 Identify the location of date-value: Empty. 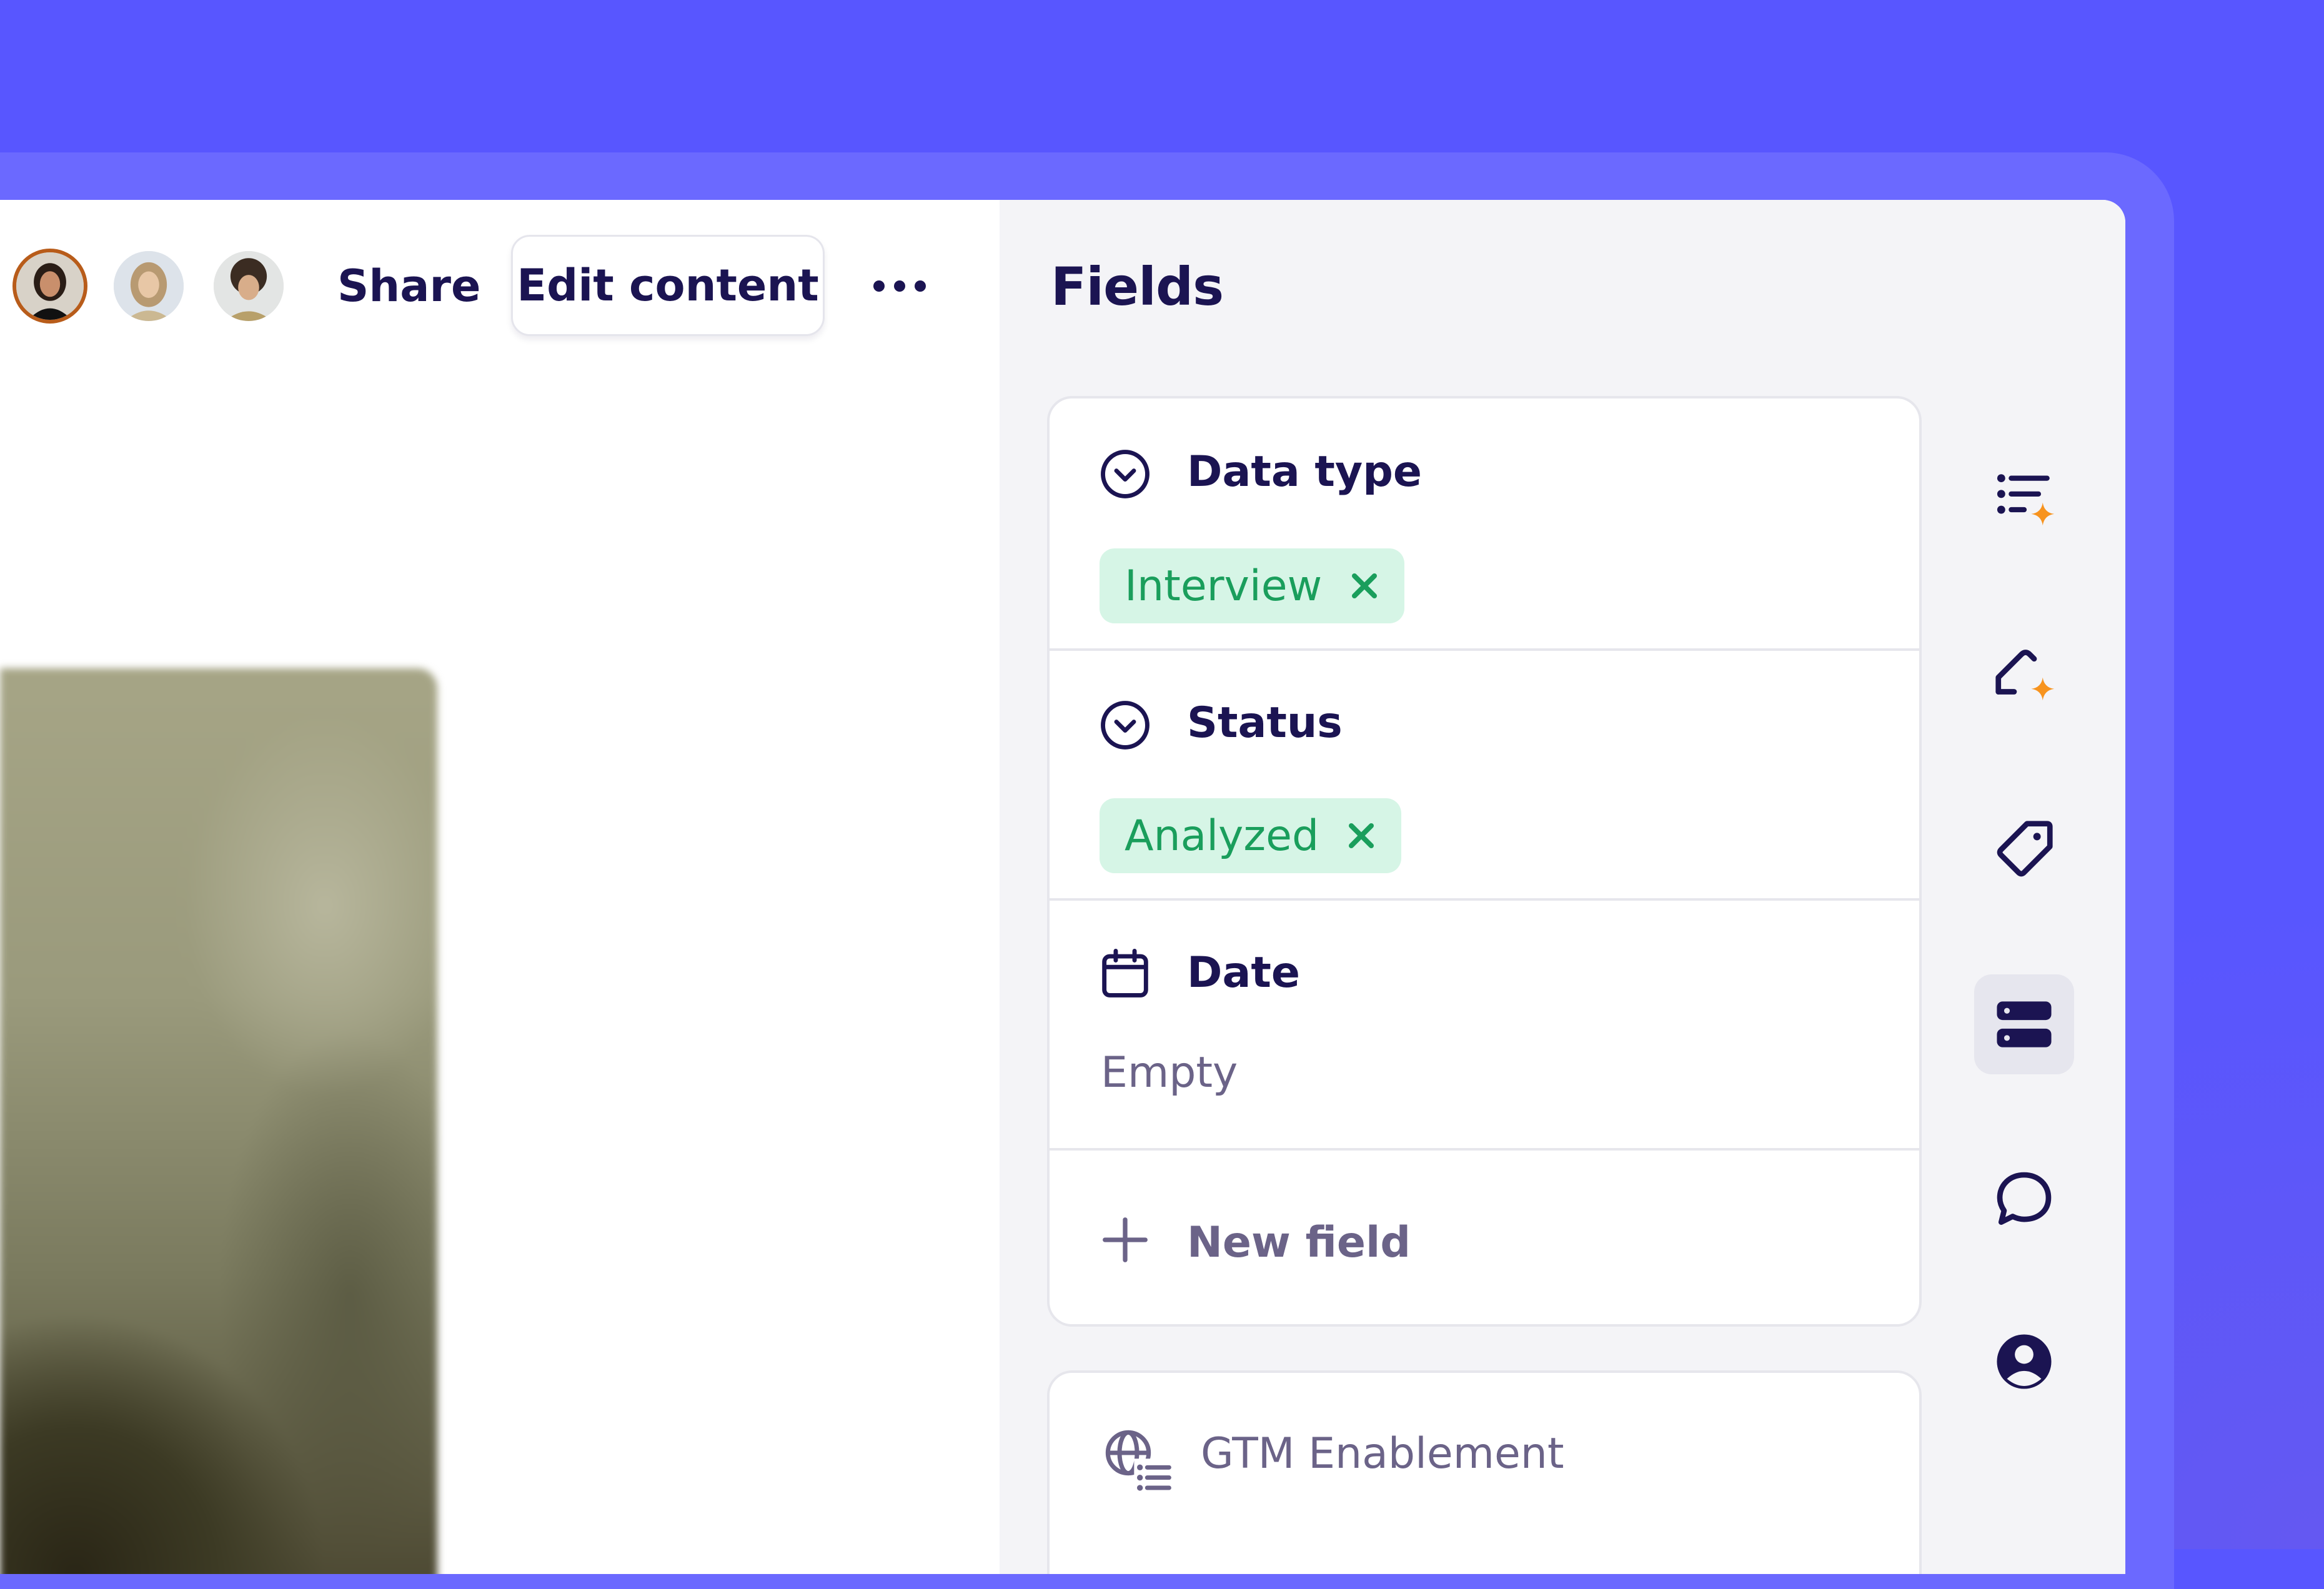
(1169, 1072).